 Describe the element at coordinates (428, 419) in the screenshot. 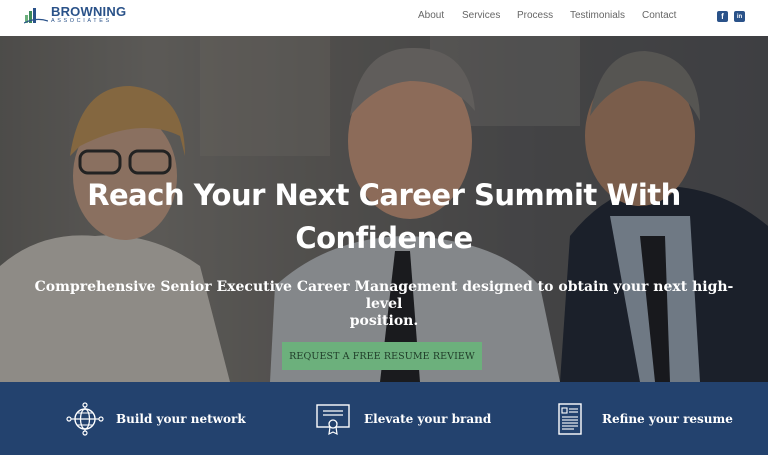

I see `feature-label-brand: Elevate your brand` at that location.